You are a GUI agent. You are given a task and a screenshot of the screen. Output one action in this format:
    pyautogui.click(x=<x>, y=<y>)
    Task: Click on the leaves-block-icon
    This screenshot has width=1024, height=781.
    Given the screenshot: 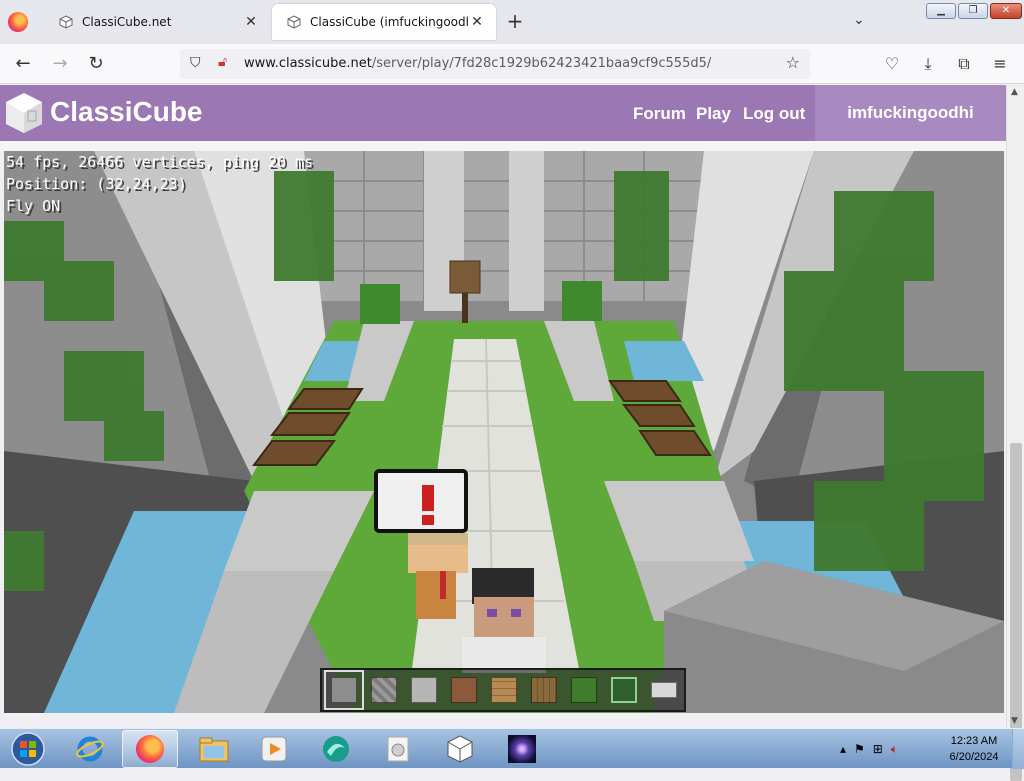 What is the action you would take?
    pyautogui.click(x=584, y=690)
    